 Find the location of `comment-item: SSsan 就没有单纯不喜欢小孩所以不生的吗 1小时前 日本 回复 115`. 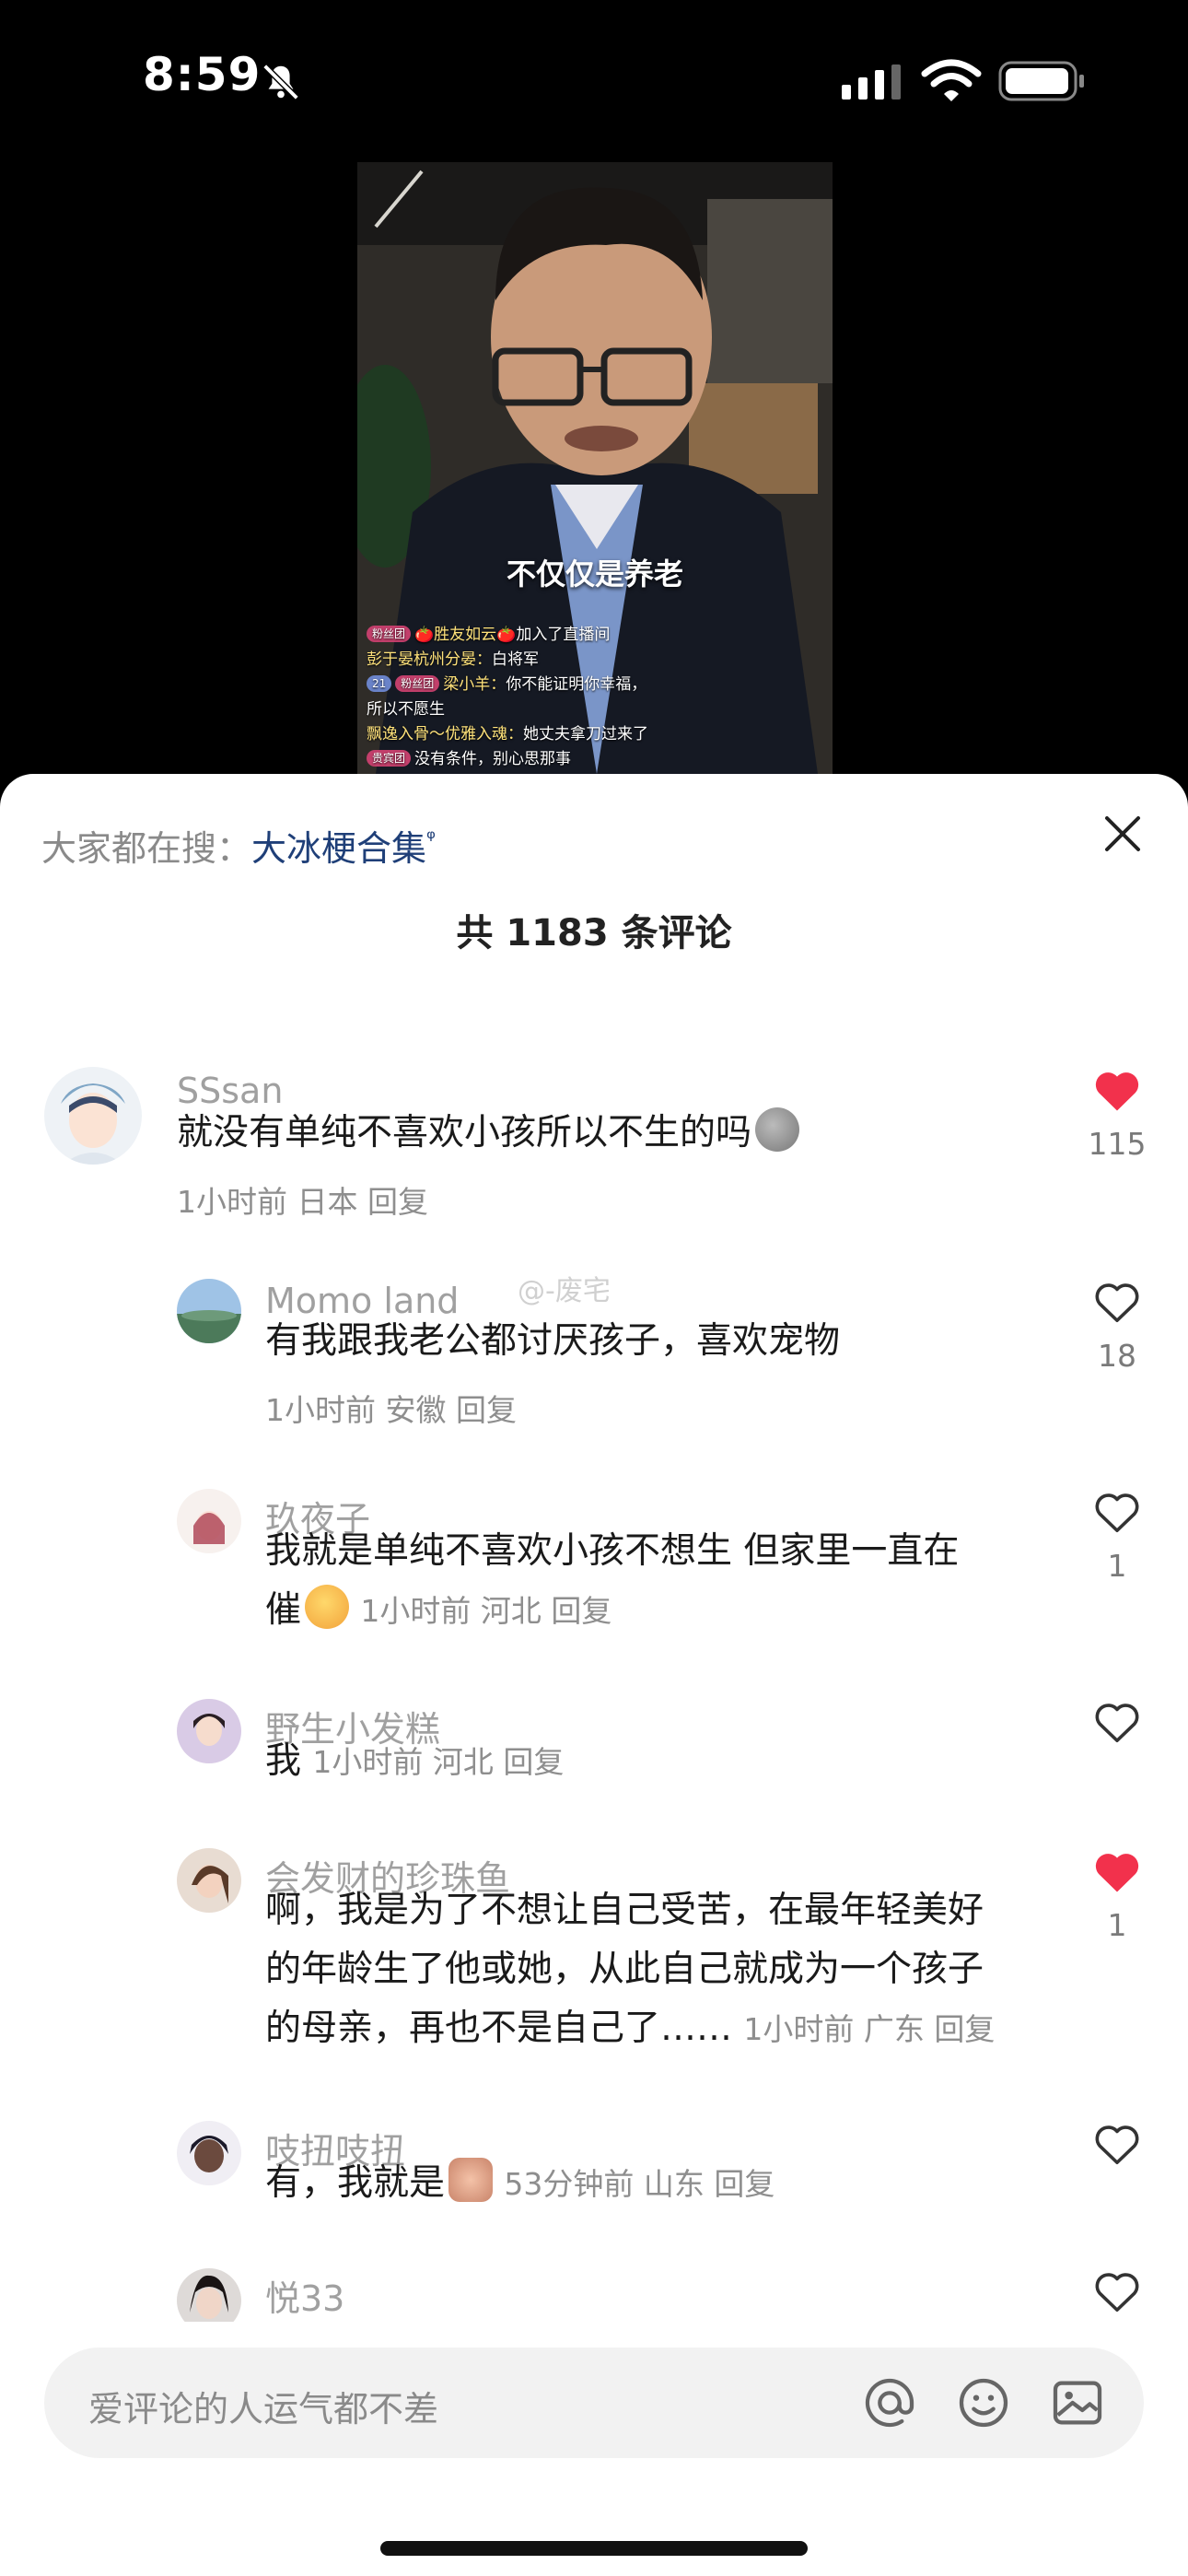

comment-item: SSsan 就没有单纯不喜欢小孩所以不生的吗 1小时前 日本 回复 115 is located at coordinates (594, 1150).